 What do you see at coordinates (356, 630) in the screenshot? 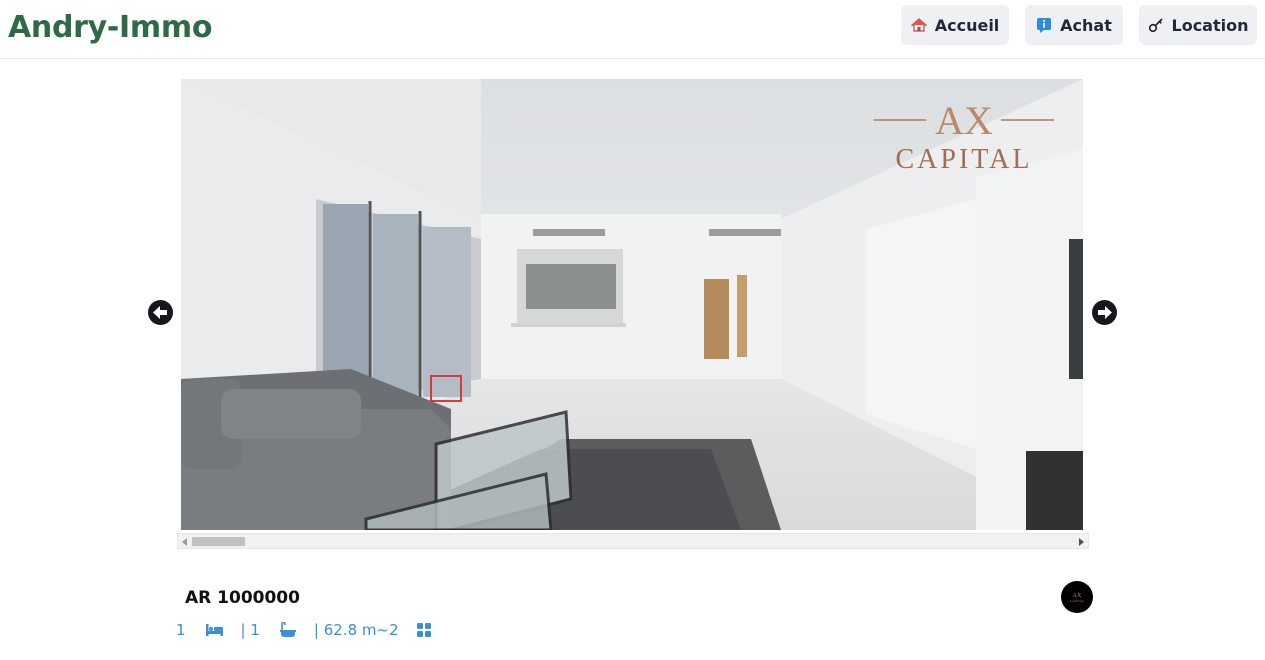
I see `area-value: | 62.8 m~2` at bounding box center [356, 630].